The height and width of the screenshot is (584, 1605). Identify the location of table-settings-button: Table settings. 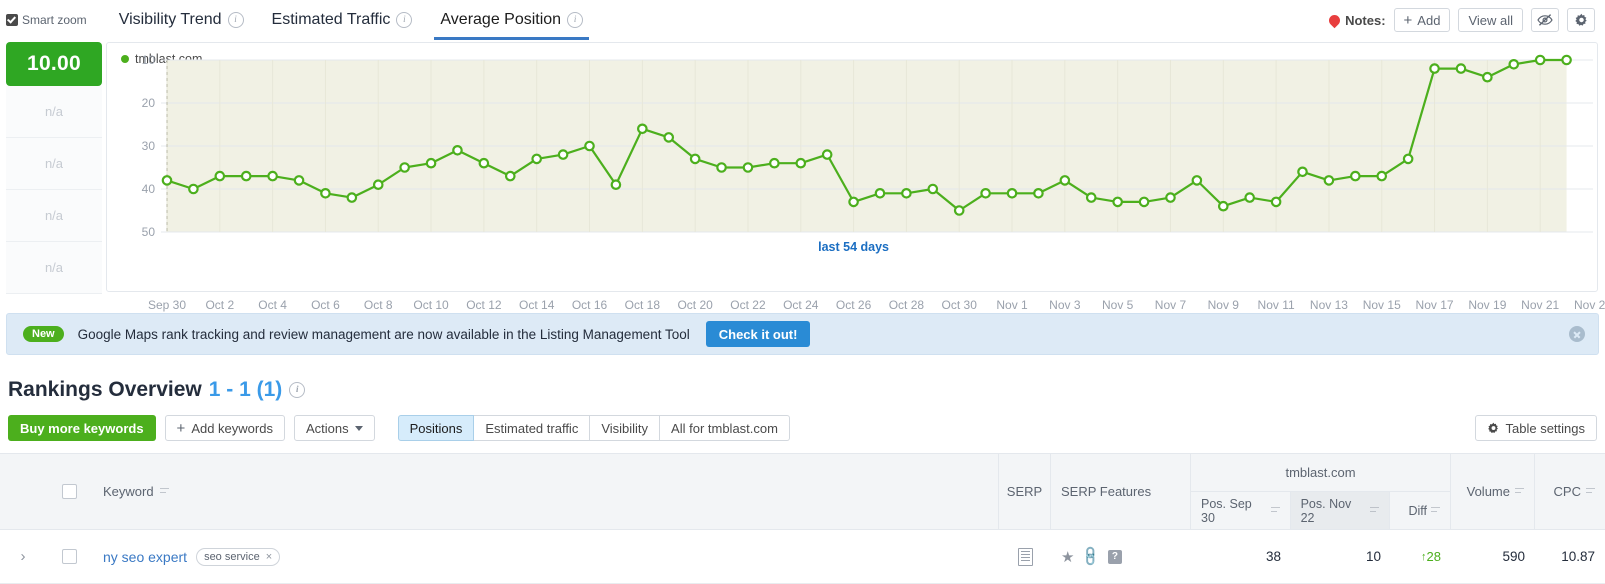
(1535, 428).